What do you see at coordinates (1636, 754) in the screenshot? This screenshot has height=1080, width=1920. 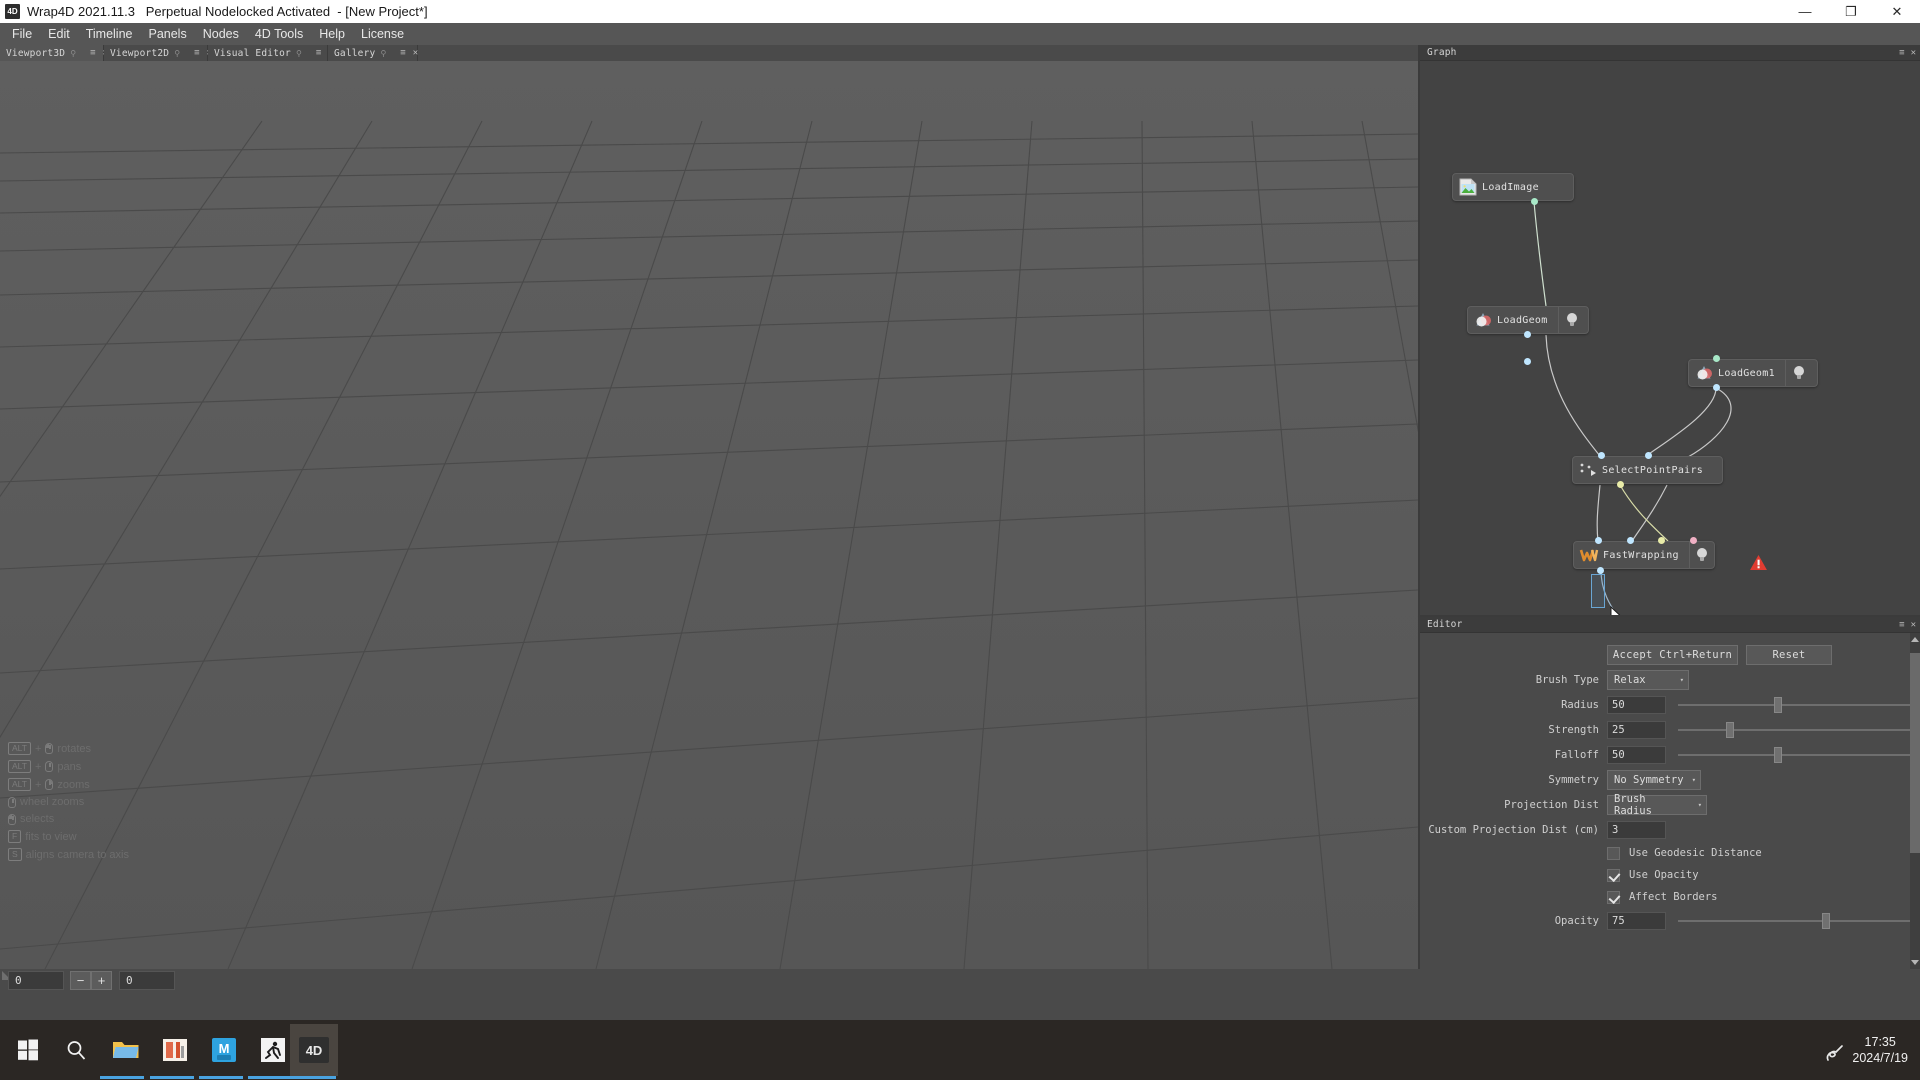 I see `falloff-input: 50` at bounding box center [1636, 754].